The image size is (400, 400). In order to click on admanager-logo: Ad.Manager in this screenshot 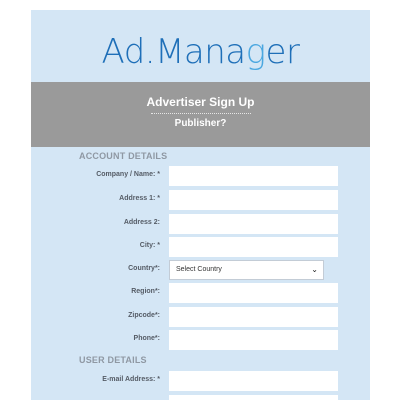, I will do `click(200, 52)`.